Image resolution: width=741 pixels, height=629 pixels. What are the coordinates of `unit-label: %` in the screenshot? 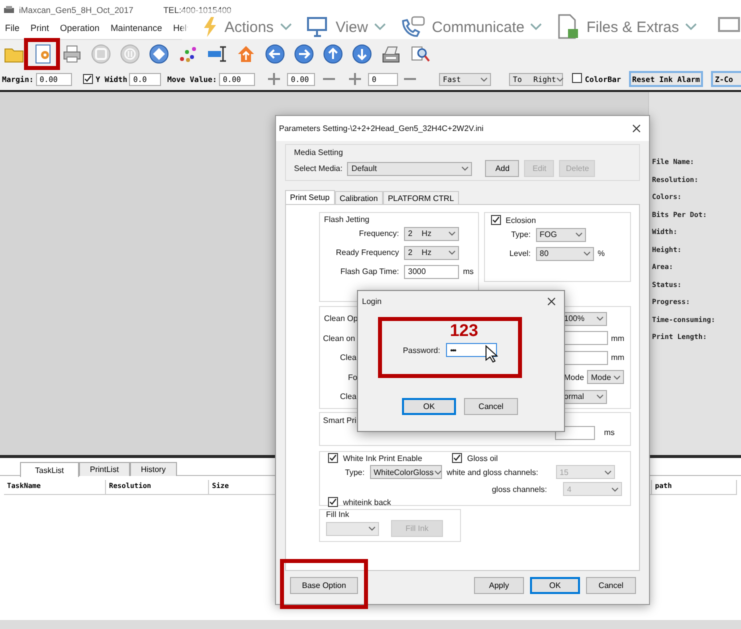 It's located at (601, 253).